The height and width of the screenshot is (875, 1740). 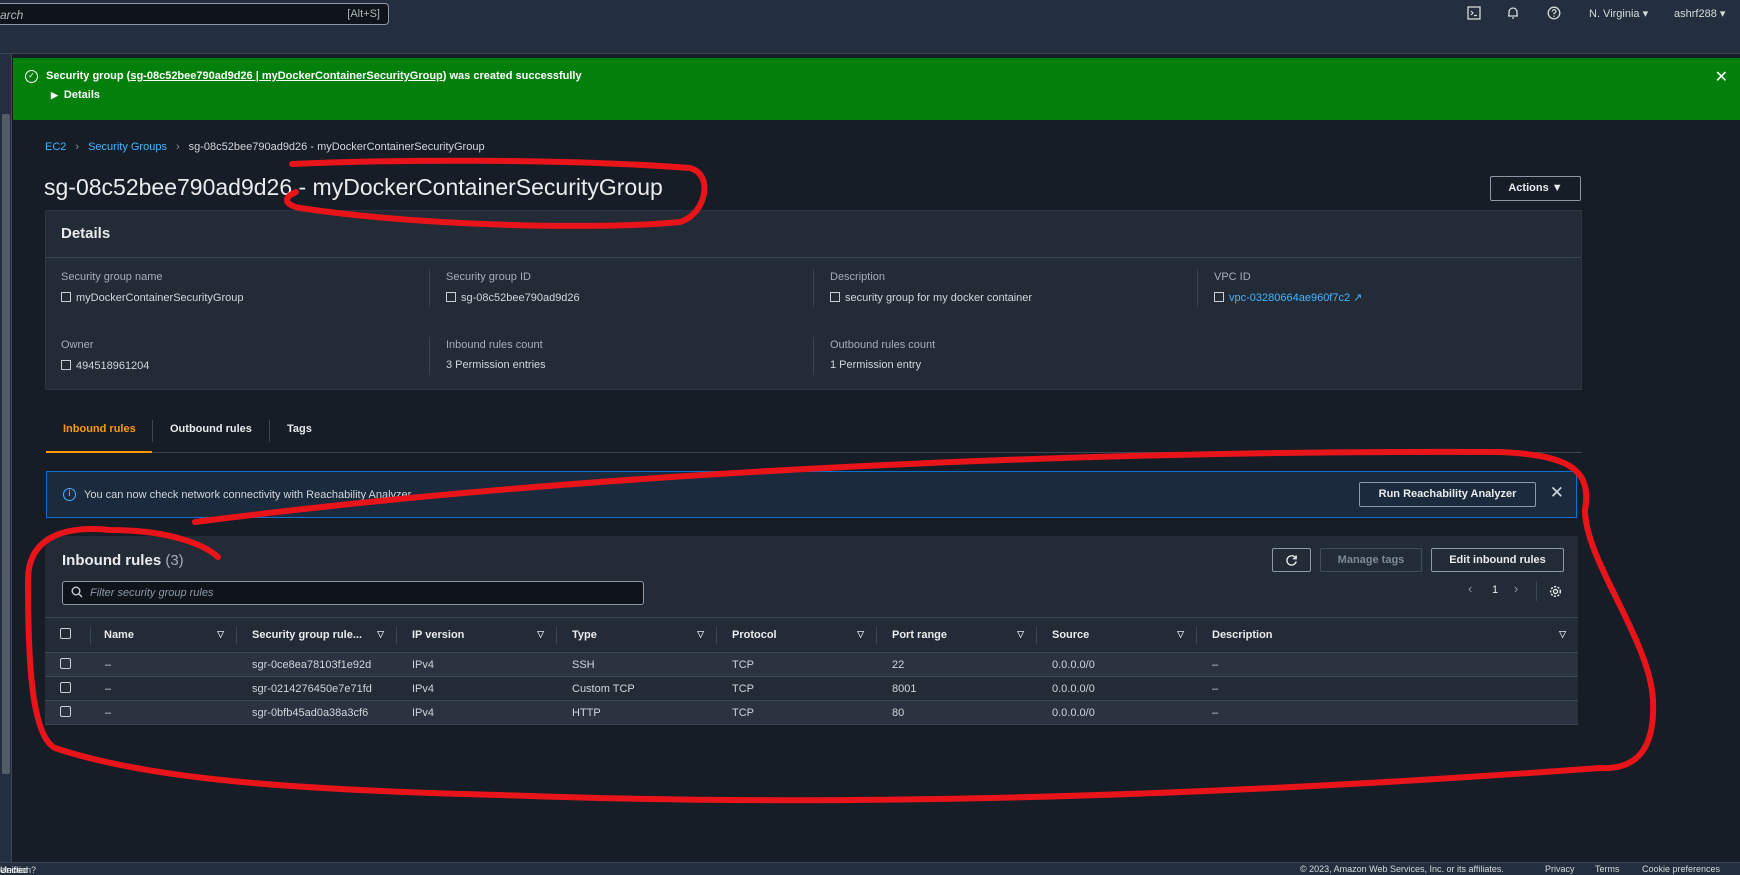 What do you see at coordinates (1554, 14) in the screenshot?
I see `help-icon` at bounding box center [1554, 14].